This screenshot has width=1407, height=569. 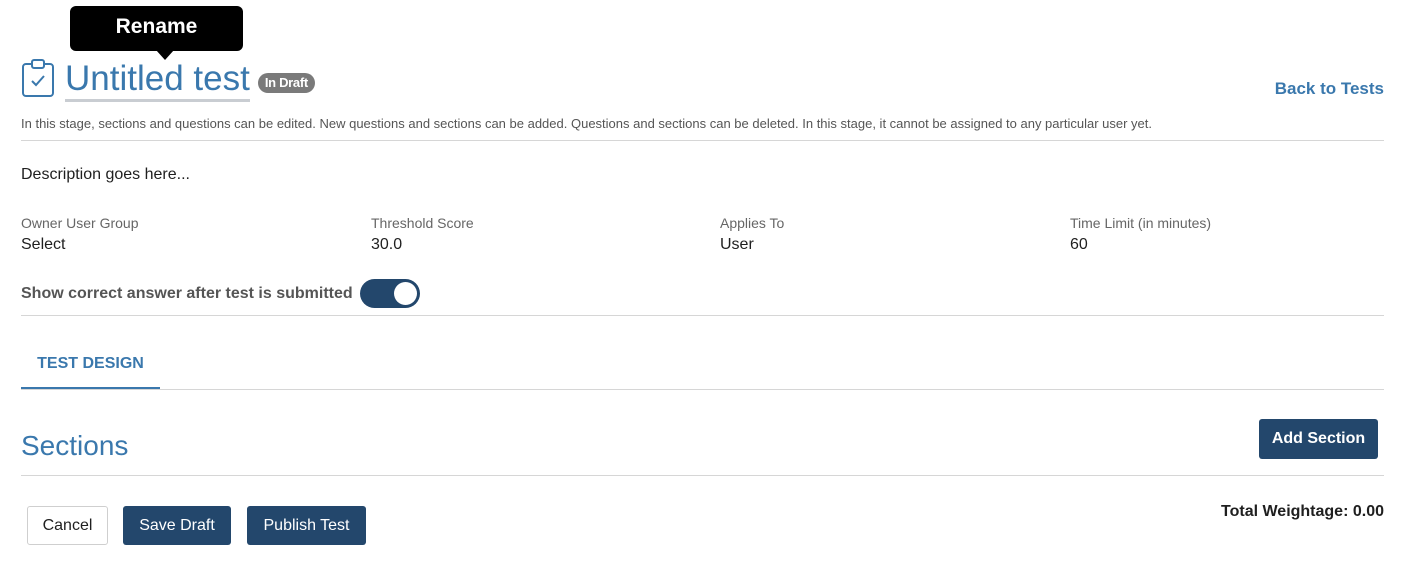 What do you see at coordinates (1140, 234) in the screenshot?
I see `time-limit-field: Time Limit (in minutes) 60` at bounding box center [1140, 234].